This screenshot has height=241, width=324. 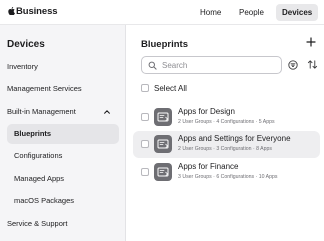 I want to click on sidebar-item-built-in-management: Built-in Management, so click(x=41, y=111).